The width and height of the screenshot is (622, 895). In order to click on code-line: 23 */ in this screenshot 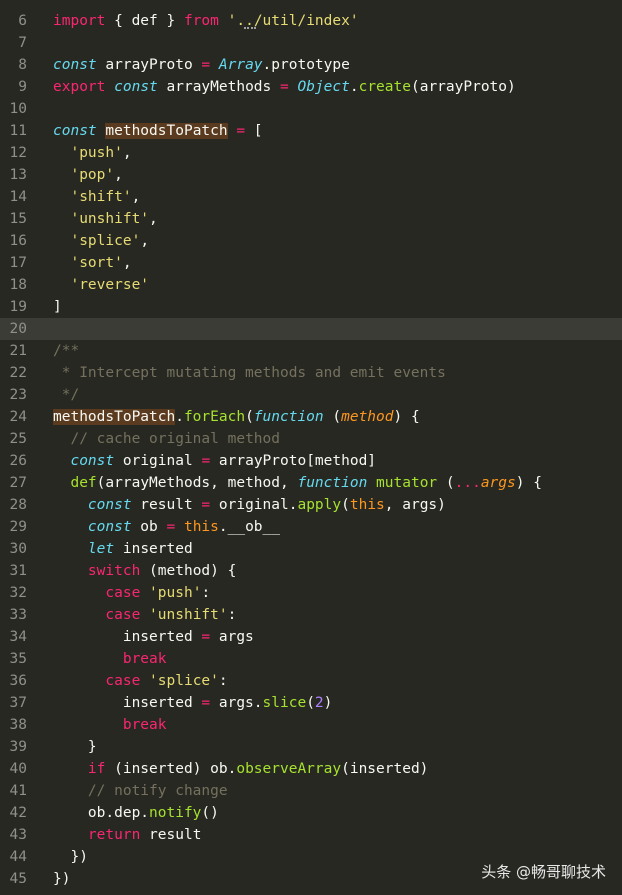, I will do `click(311, 395)`.